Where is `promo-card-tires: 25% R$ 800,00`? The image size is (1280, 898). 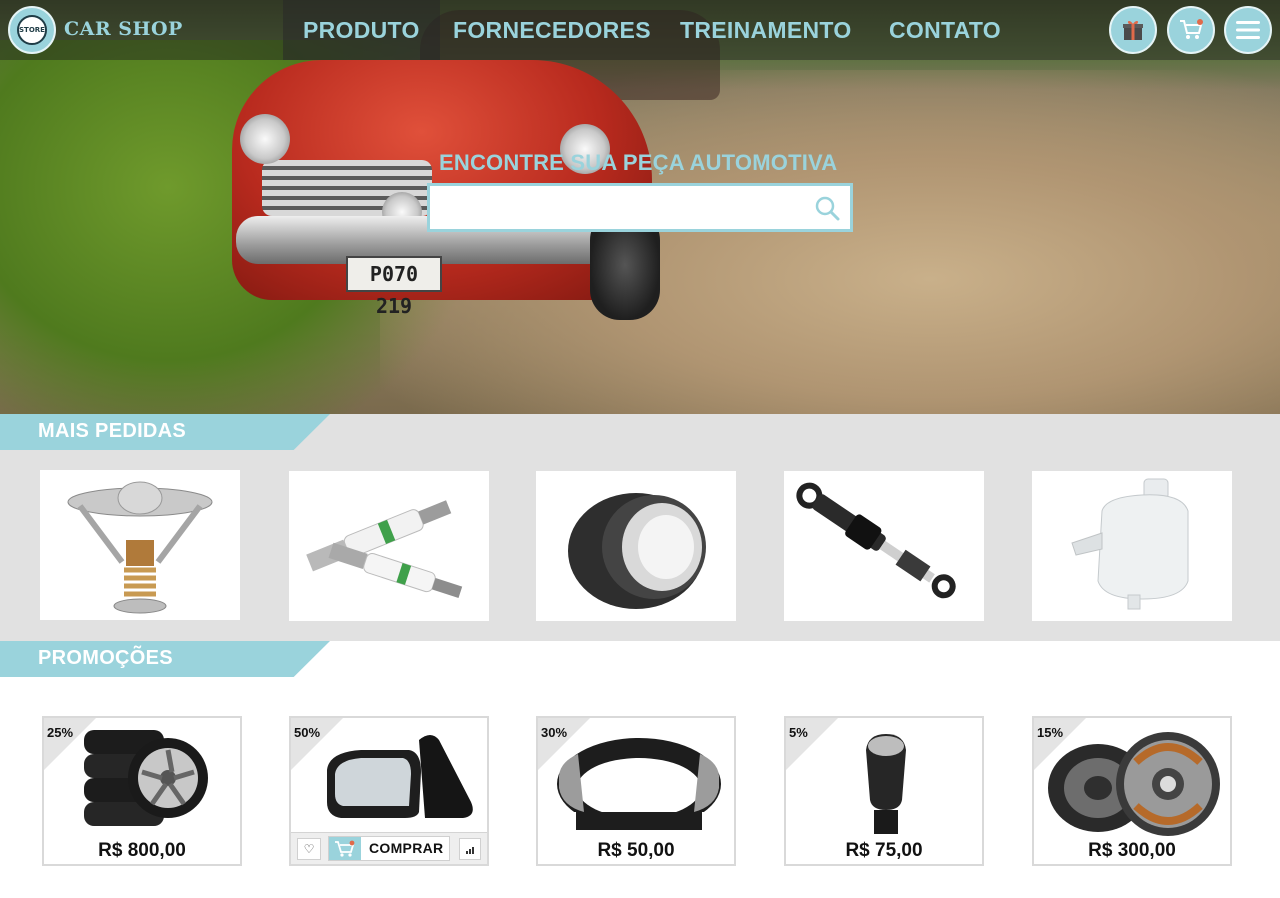
promo-card-tires: 25% R$ 800,00 is located at coordinates (142, 791).